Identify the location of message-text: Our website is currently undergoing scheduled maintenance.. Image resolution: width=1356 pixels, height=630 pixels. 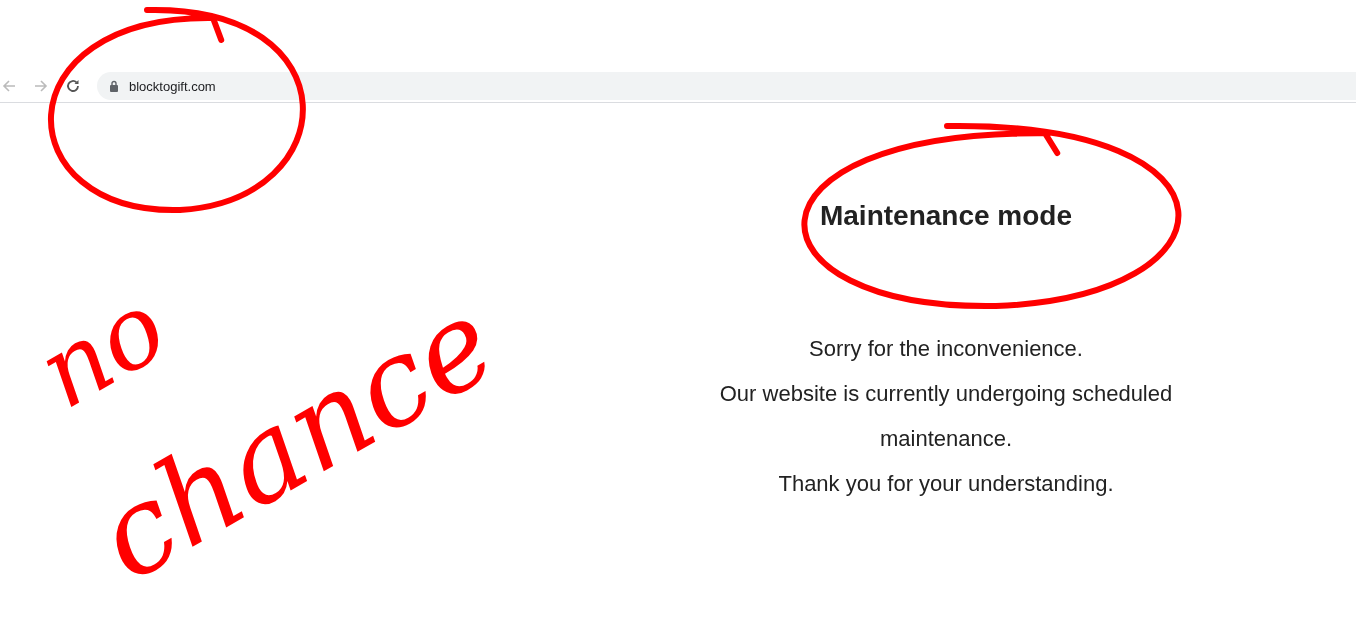
(946, 416).